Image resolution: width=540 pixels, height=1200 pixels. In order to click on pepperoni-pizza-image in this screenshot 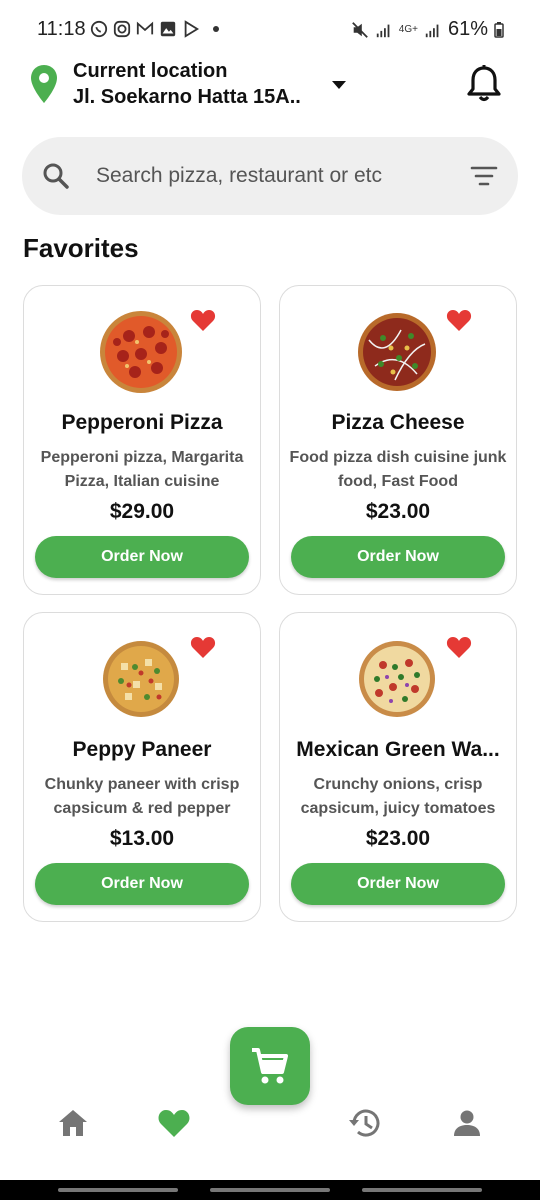, I will do `click(141, 352)`.